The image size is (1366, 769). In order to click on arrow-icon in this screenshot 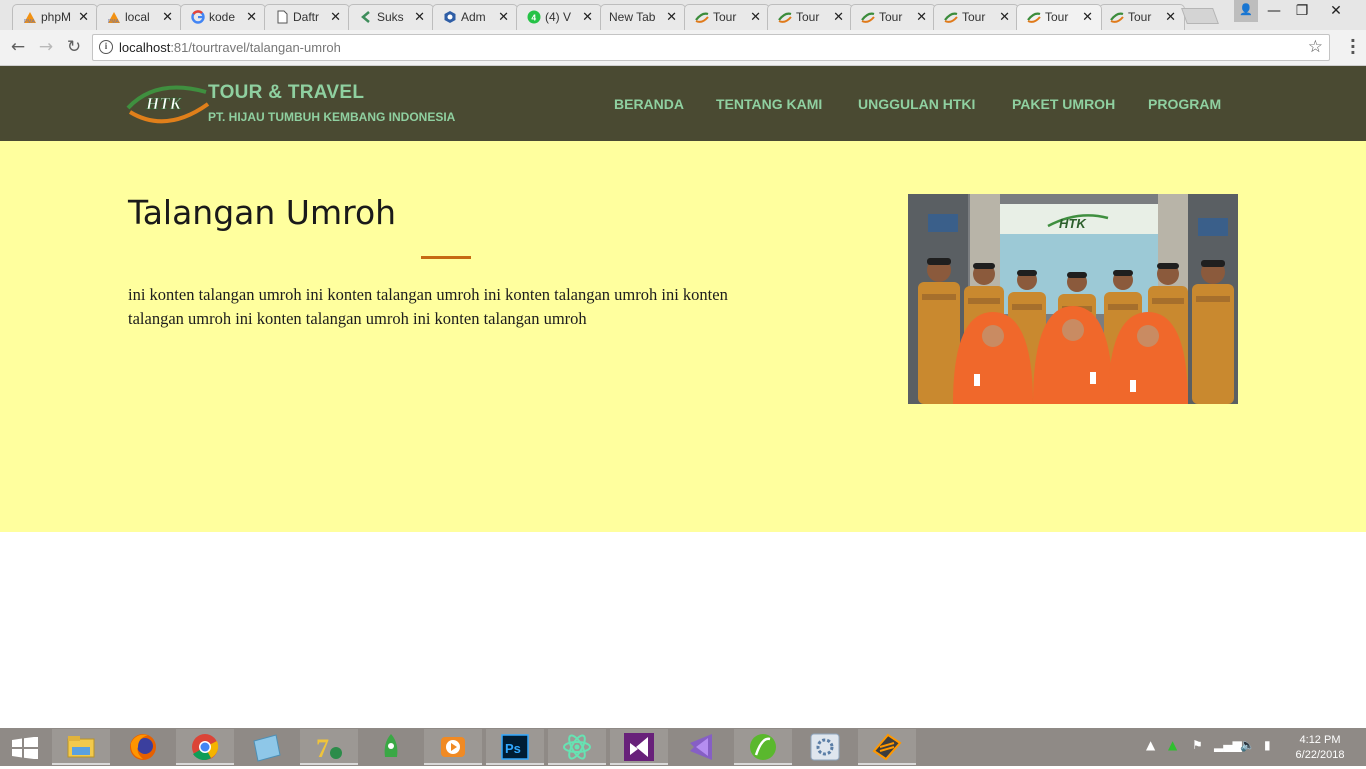, I will do `click(365, 17)`.